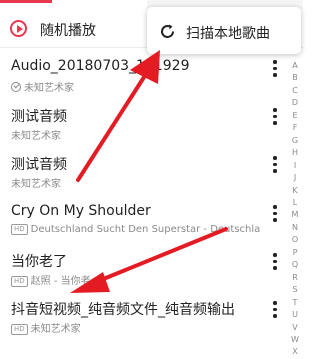  Describe the element at coordinates (295, 303) in the screenshot. I see `alphabet-index-letter: T` at that location.